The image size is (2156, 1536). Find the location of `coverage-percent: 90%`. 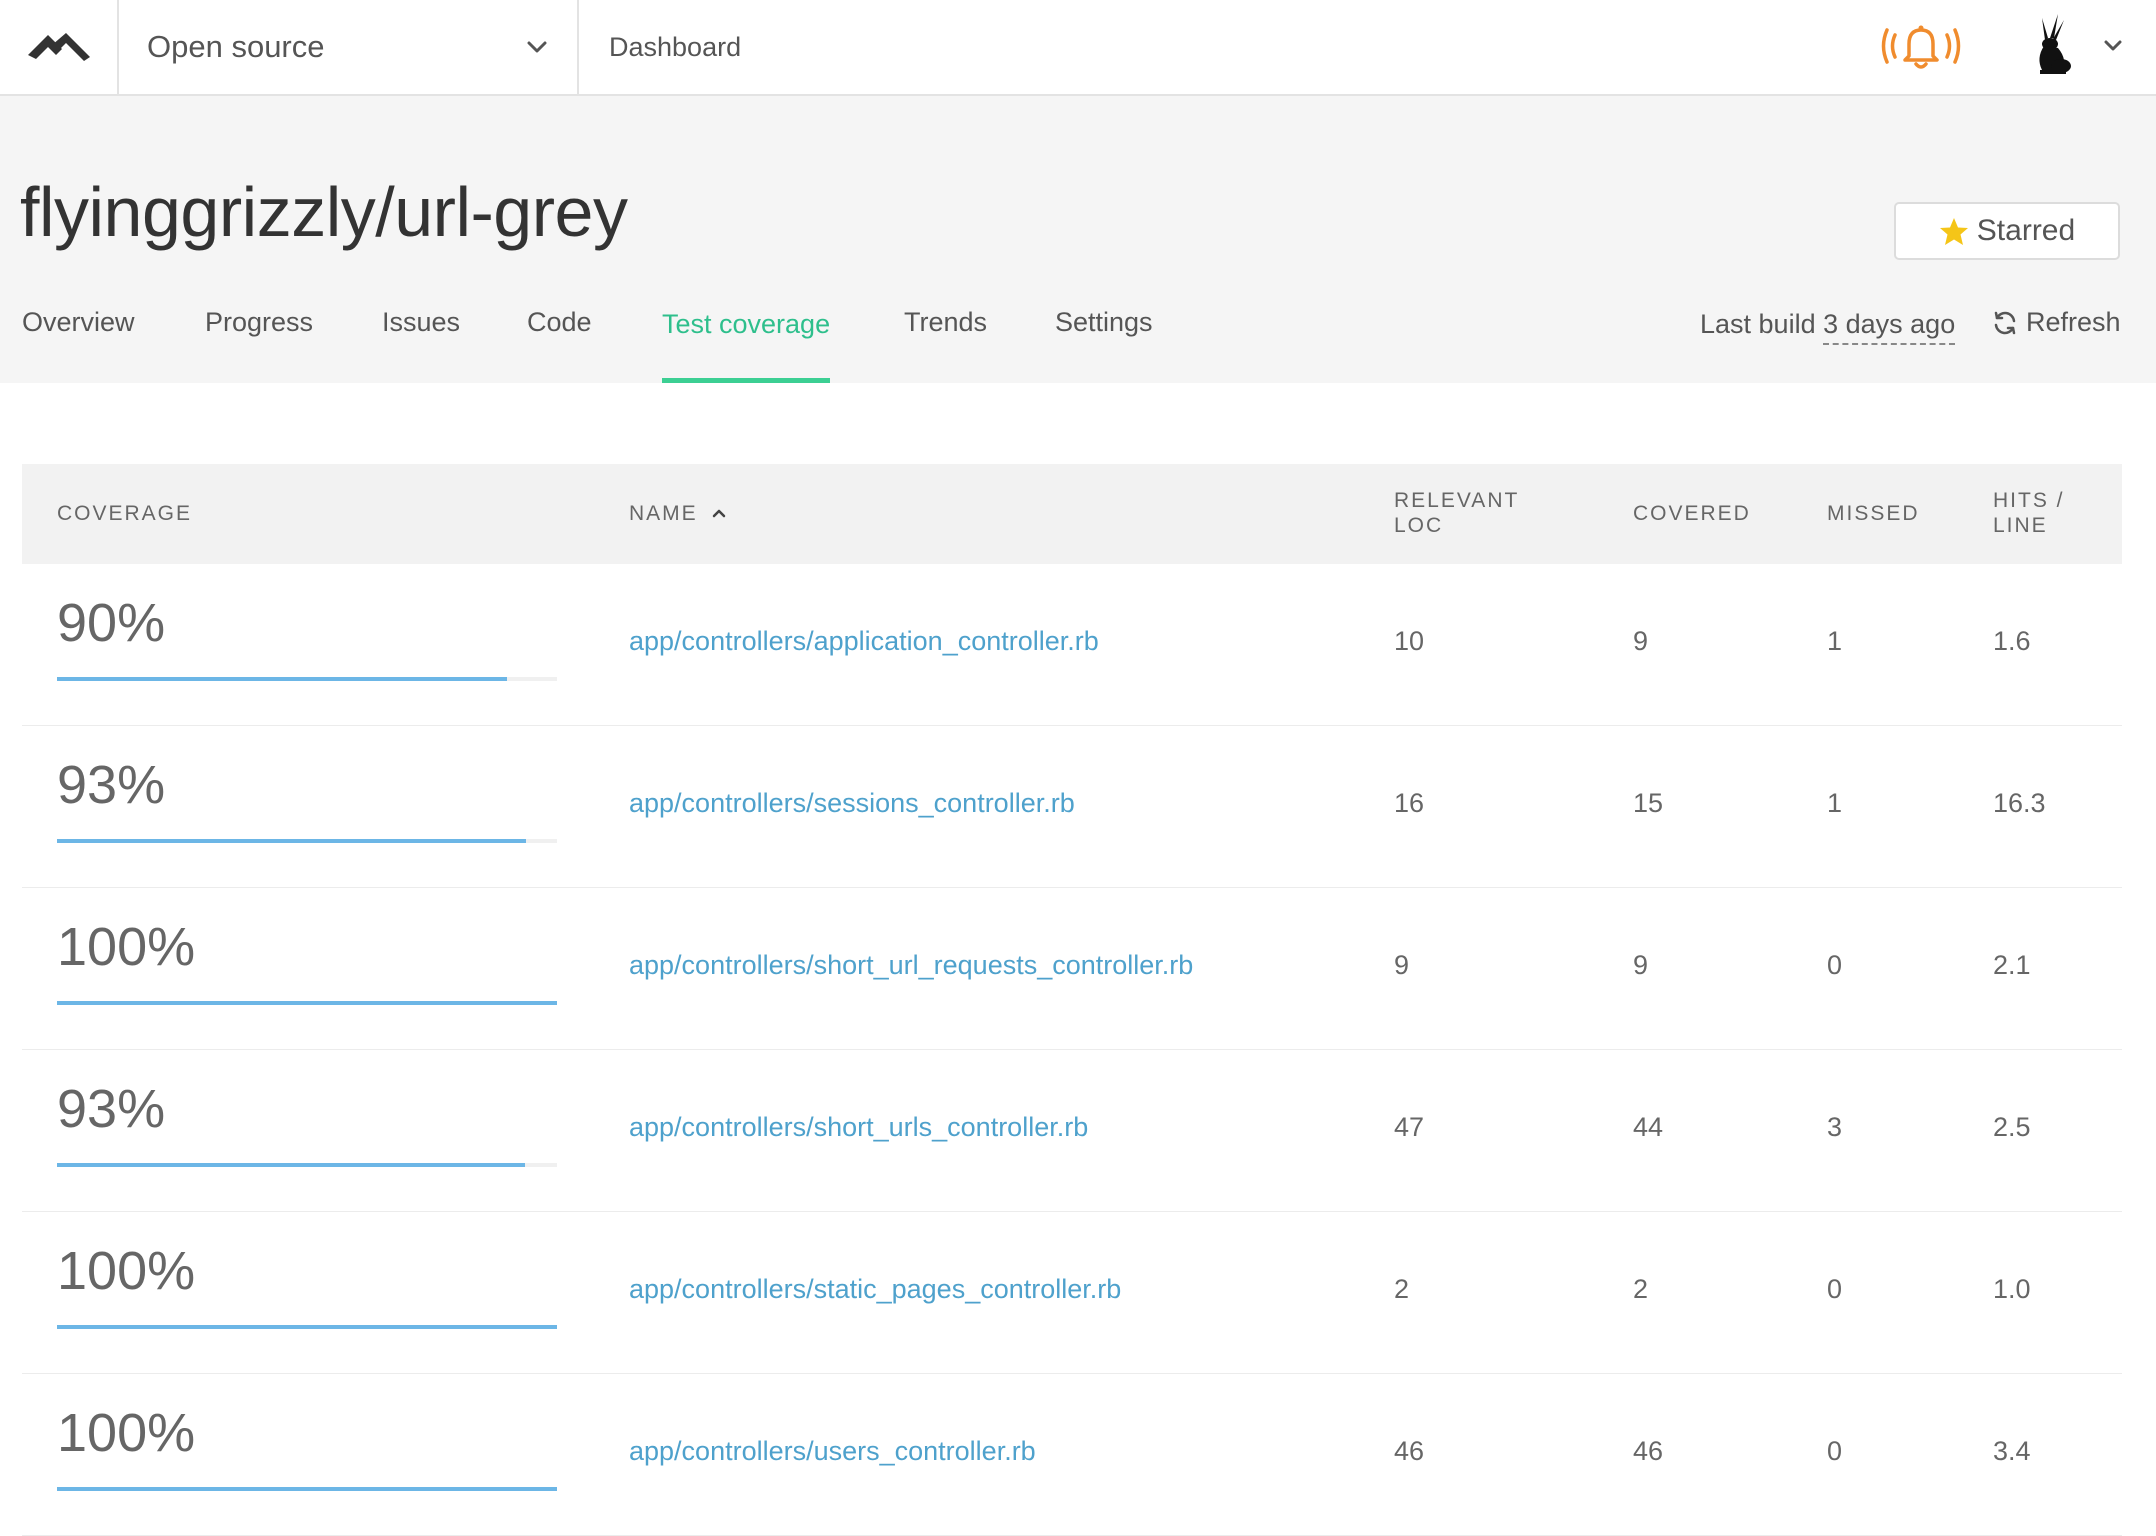

coverage-percent: 90% is located at coordinates (111, 623).